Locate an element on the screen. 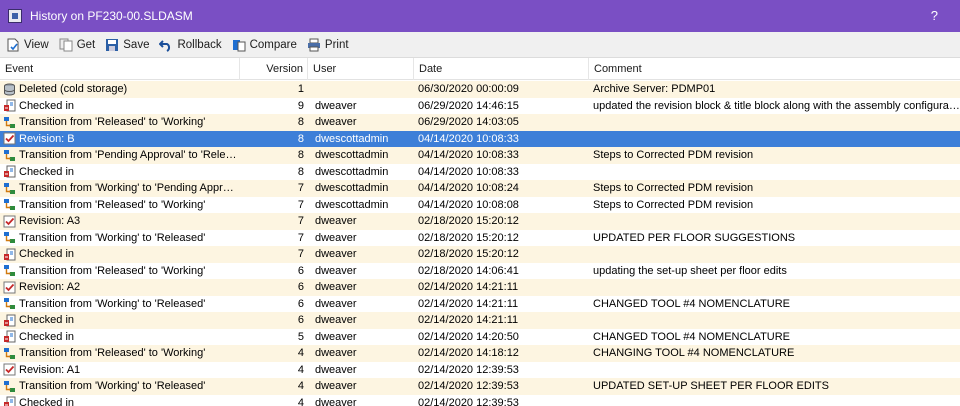 The image size is (960, 406). get-label: Get is located at coordinates (86, 44).